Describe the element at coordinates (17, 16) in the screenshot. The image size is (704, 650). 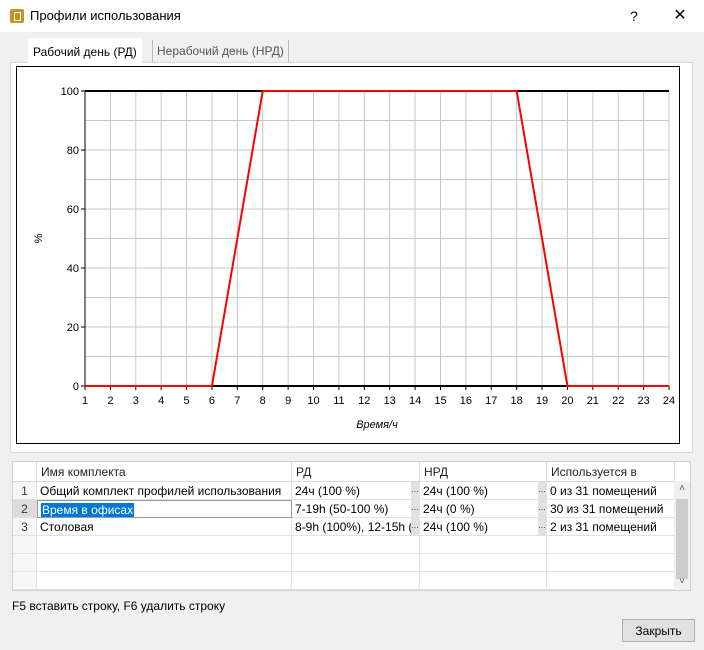
I see `app-icon` at that location.